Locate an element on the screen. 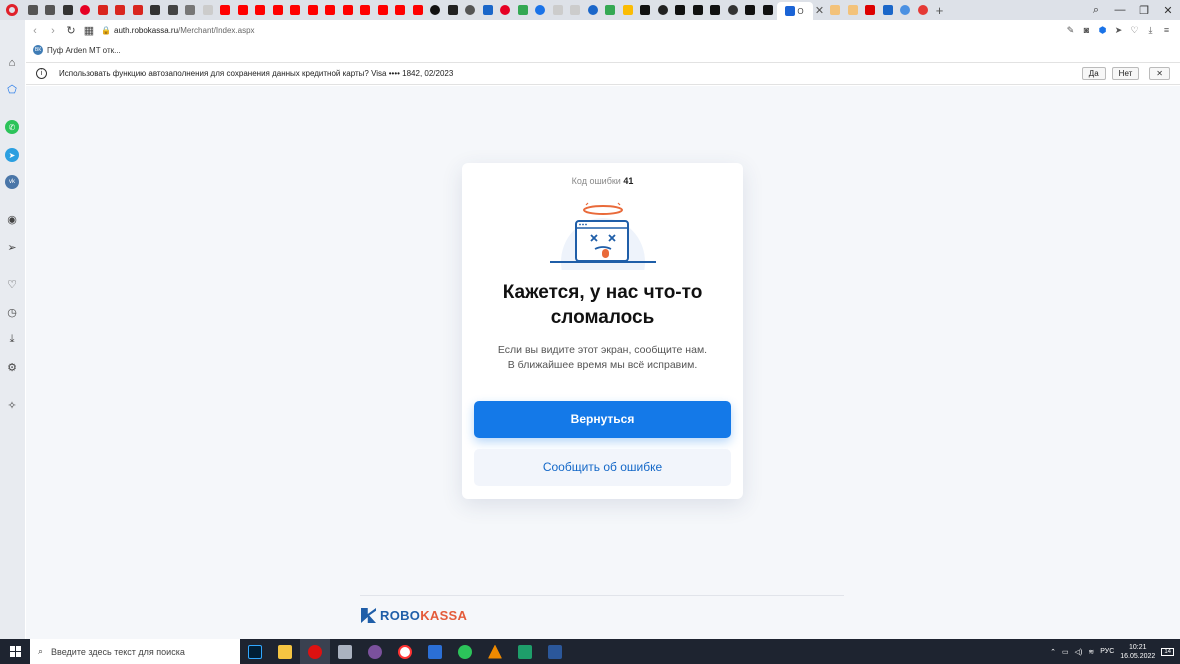  home-icon: ⌂ is located at coordinates (12, 63).